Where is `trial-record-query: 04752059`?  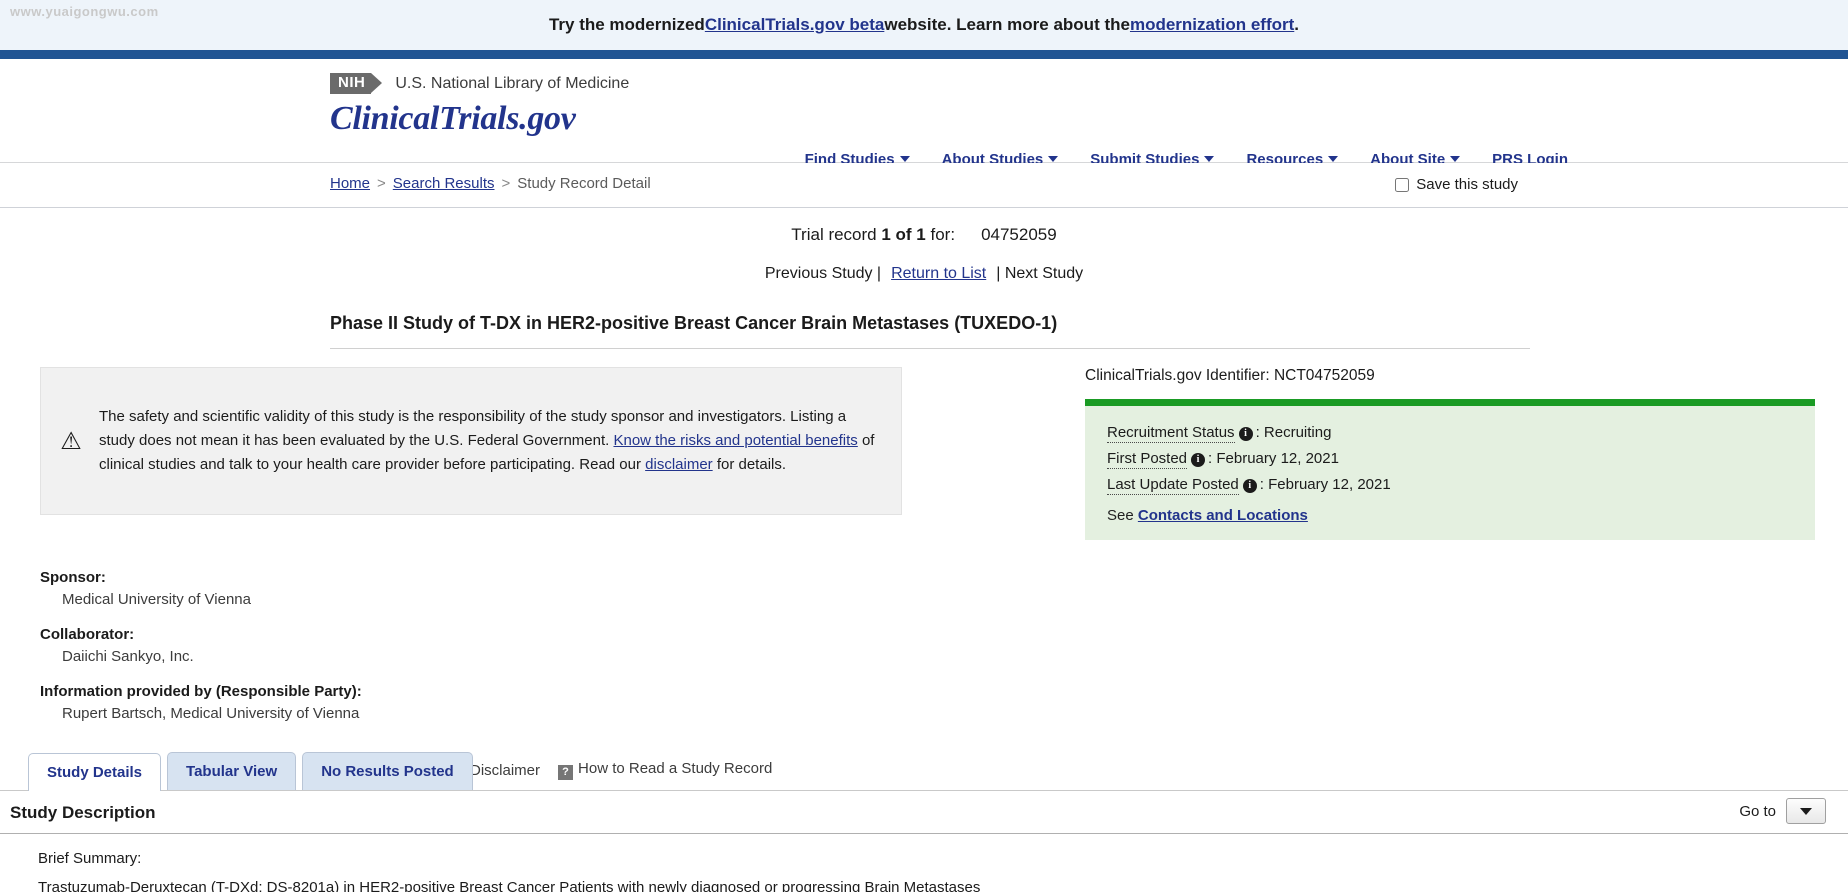
trial-record-query: 04752059 is located at coordinates (1019, 234).